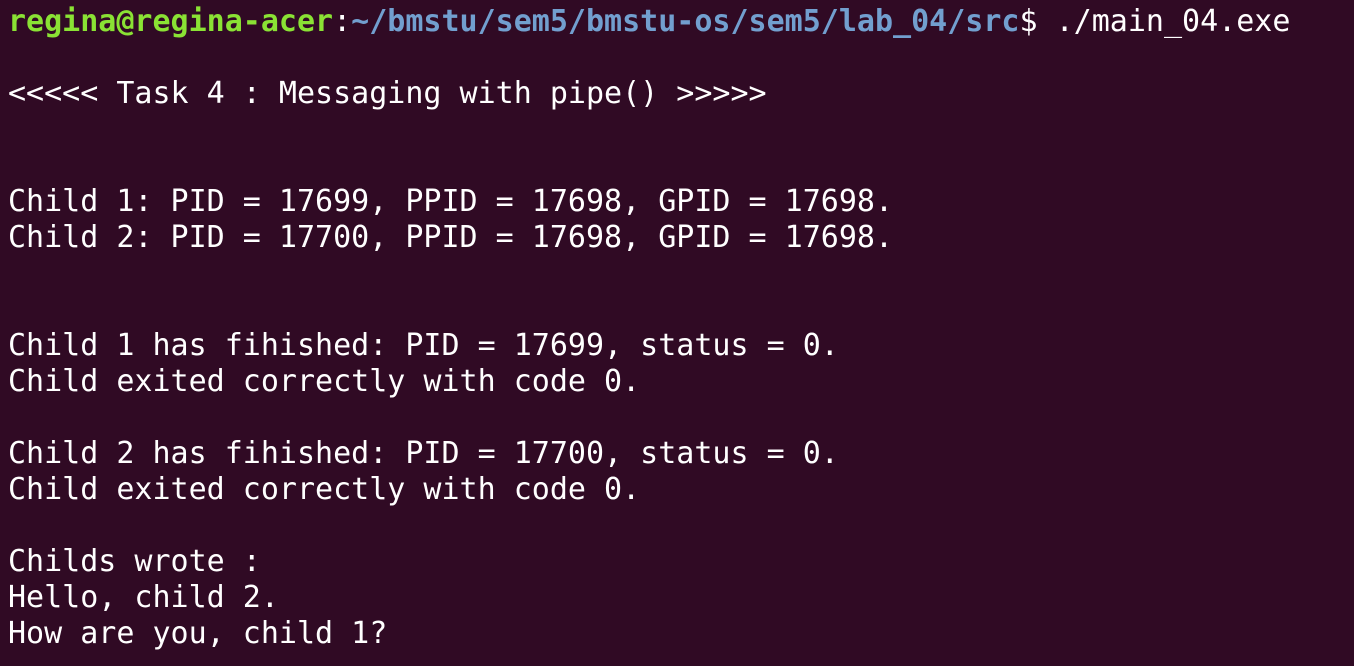  Describe the element at coordinates (134, 561) in the screenshot. I see `output-line-childs-wrote: Childs wrote :` at that location.